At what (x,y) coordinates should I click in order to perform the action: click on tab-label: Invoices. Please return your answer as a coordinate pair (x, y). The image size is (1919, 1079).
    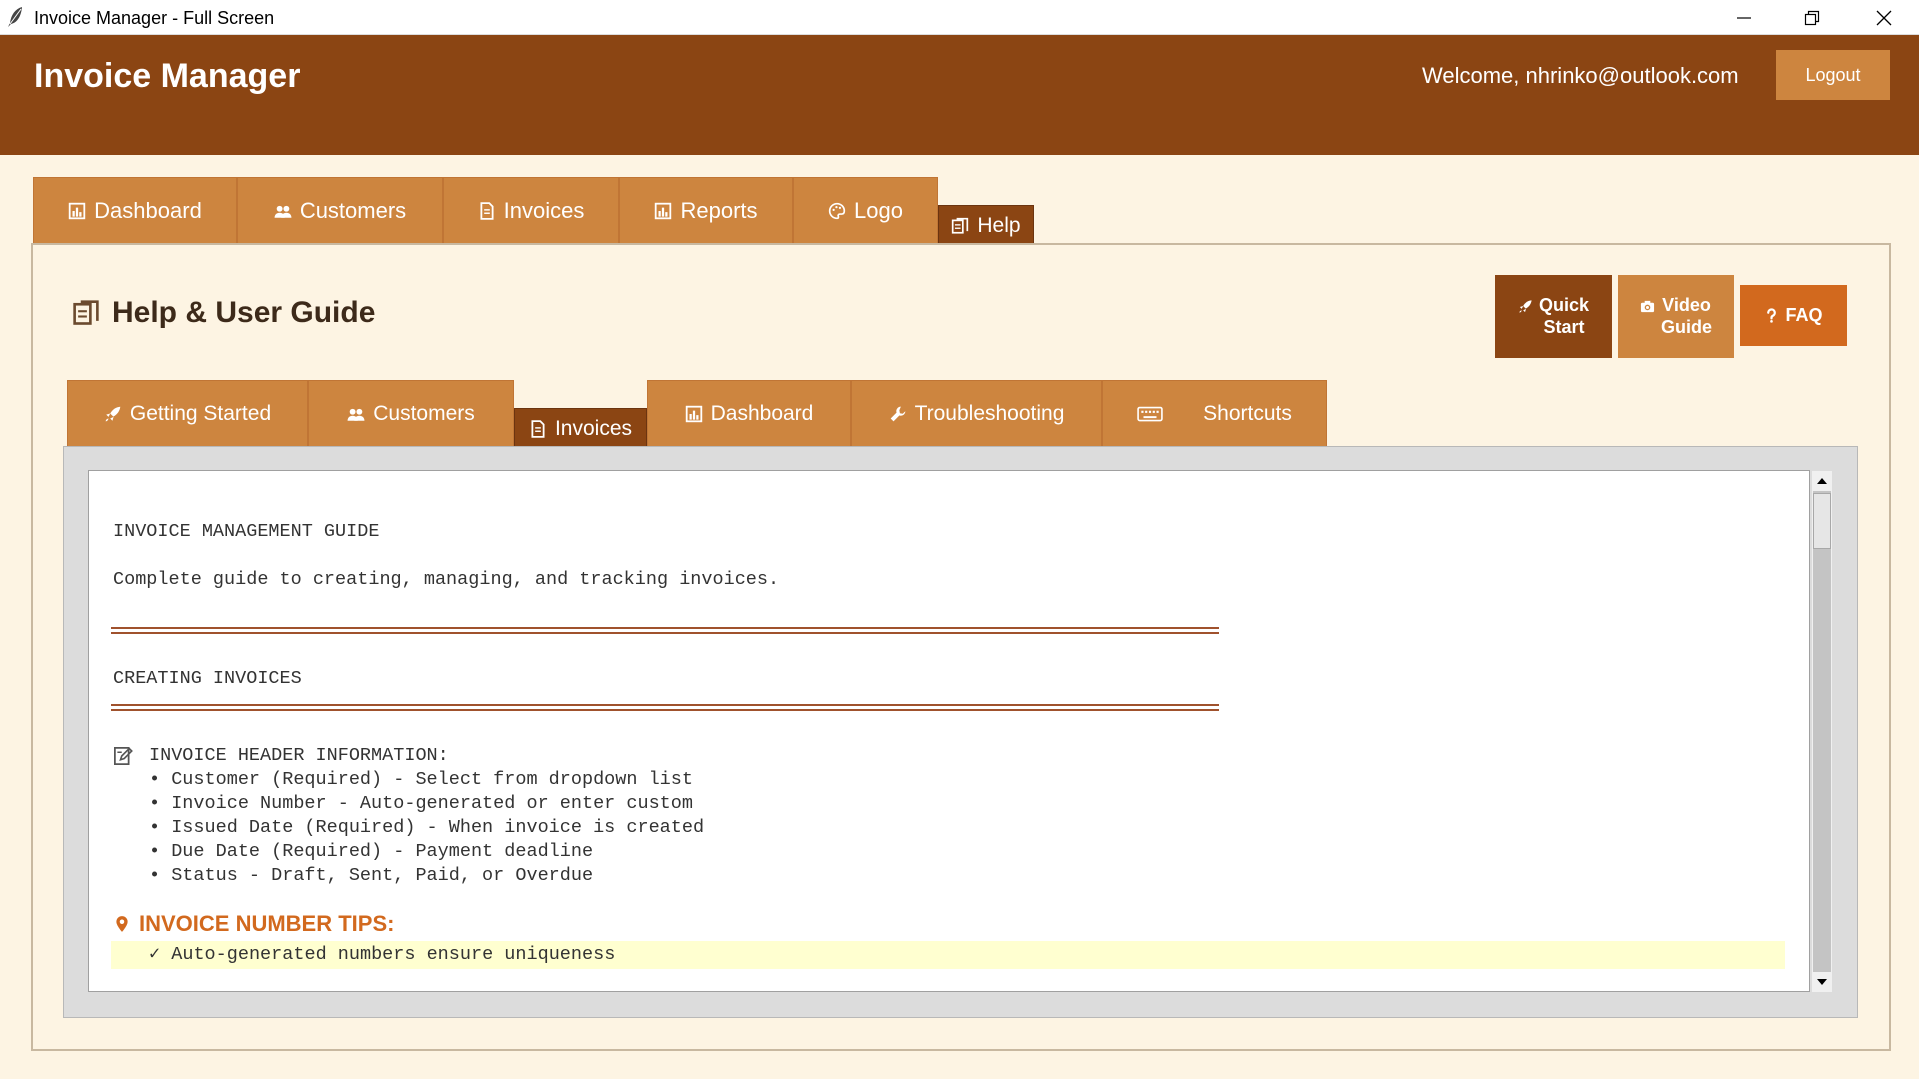
    Looking at the image, I should click on (544, 210).